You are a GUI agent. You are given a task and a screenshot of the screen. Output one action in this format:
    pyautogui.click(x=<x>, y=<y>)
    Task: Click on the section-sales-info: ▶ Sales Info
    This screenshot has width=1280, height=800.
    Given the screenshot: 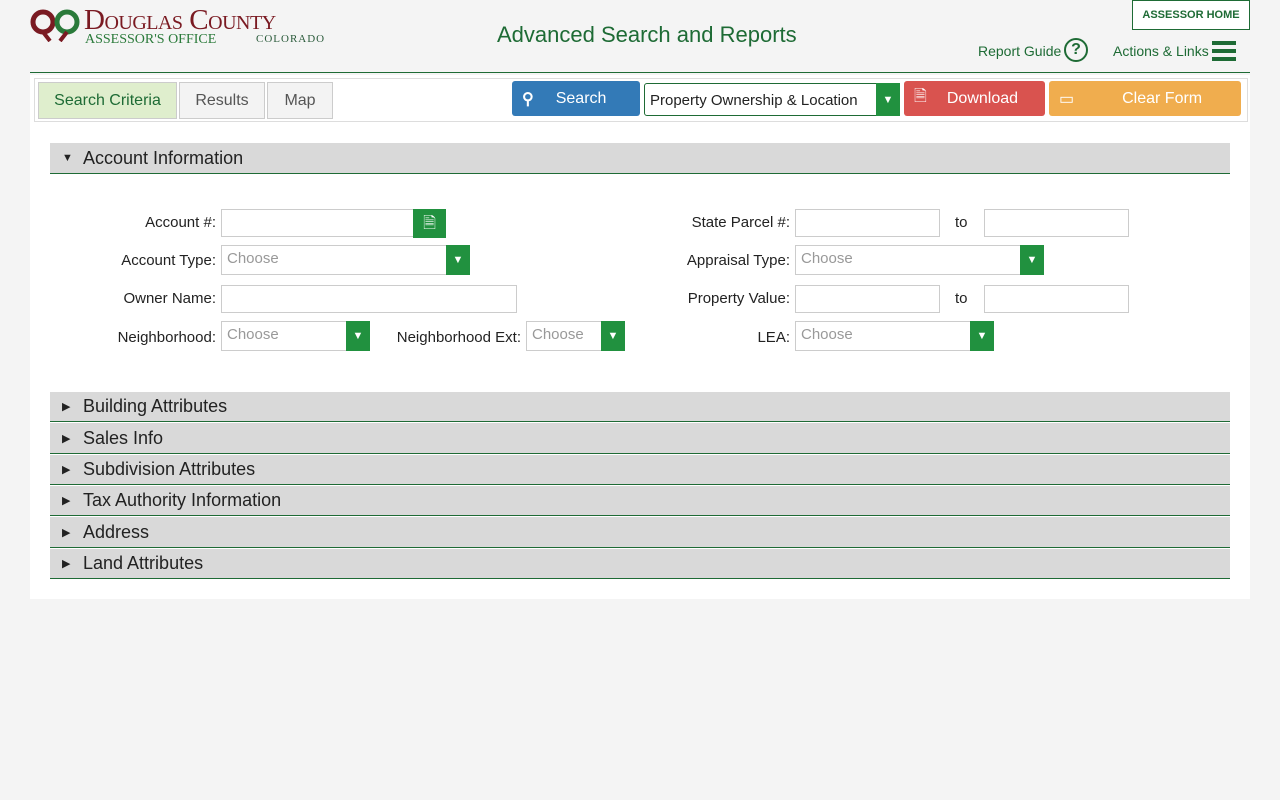 What is the action you would take?
    pyautogui.click(x=640, y=438)
    